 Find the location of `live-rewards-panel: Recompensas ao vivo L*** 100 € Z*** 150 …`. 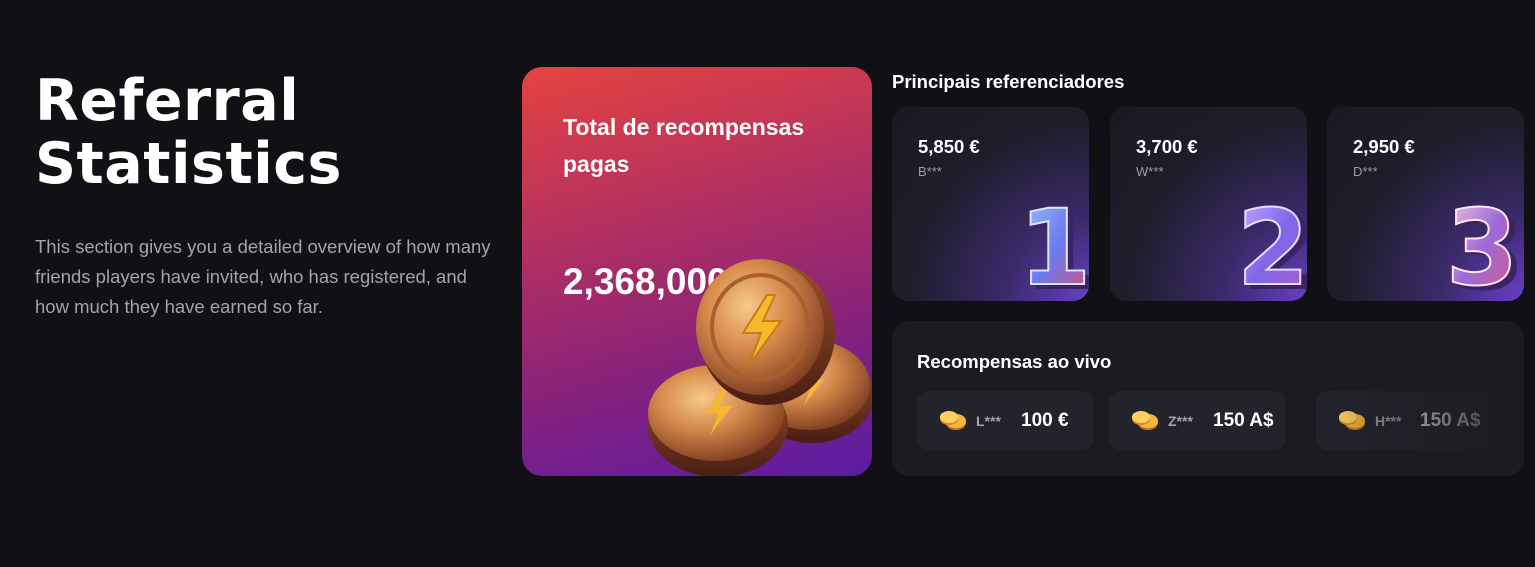

live-rewards-panel: Recompensas ao vivo L*** 100 € Z*** 150 … is located at coordinates (1208, 398).